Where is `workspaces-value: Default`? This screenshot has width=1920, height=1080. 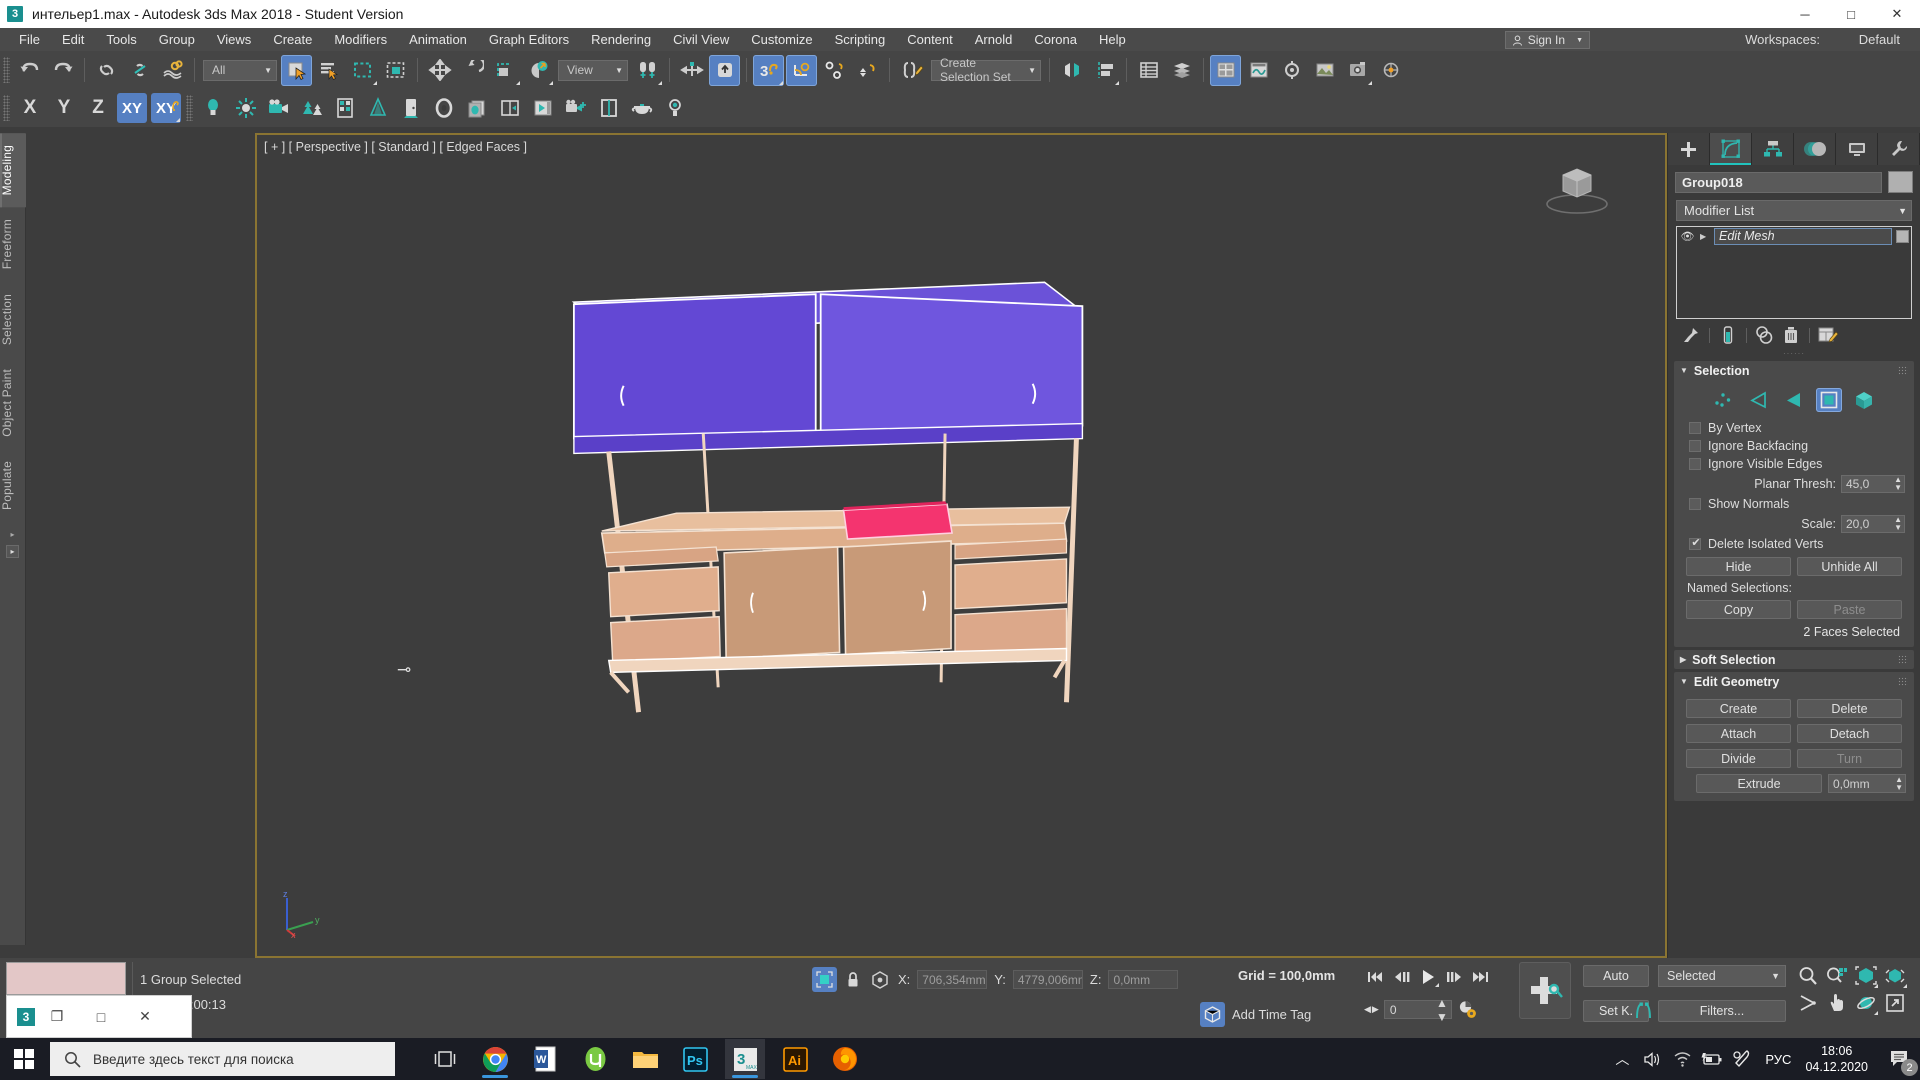
workspaces-value: Default is located at coordinates (1879, 39).